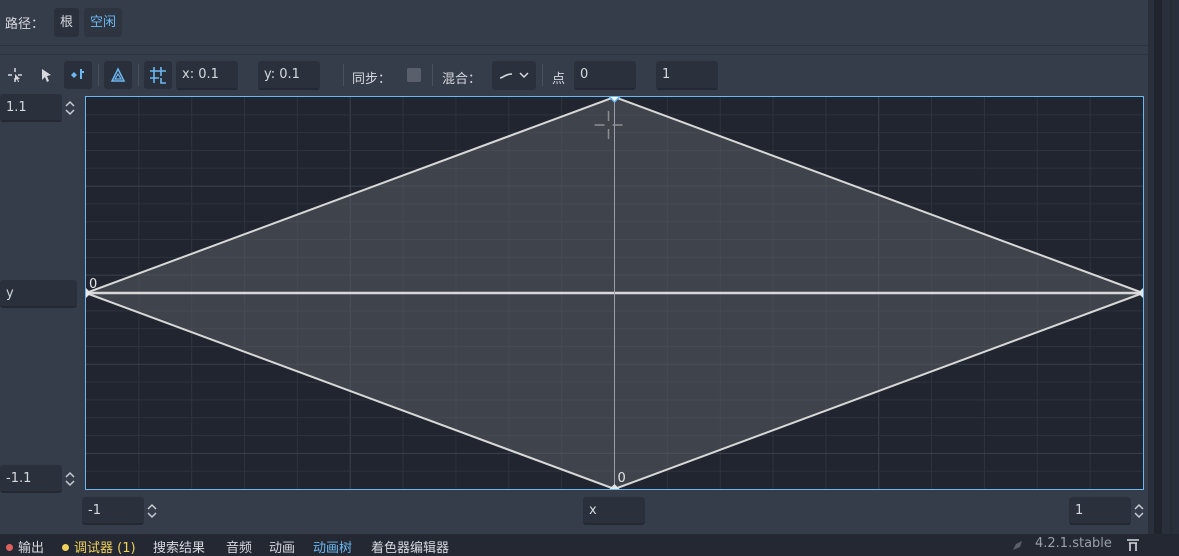 The image size is (1179, 556). What do you see at coordinates (614, 511) in the screenshot?
I see `x-axis-name-field: x` at bounding box center [614, 511].